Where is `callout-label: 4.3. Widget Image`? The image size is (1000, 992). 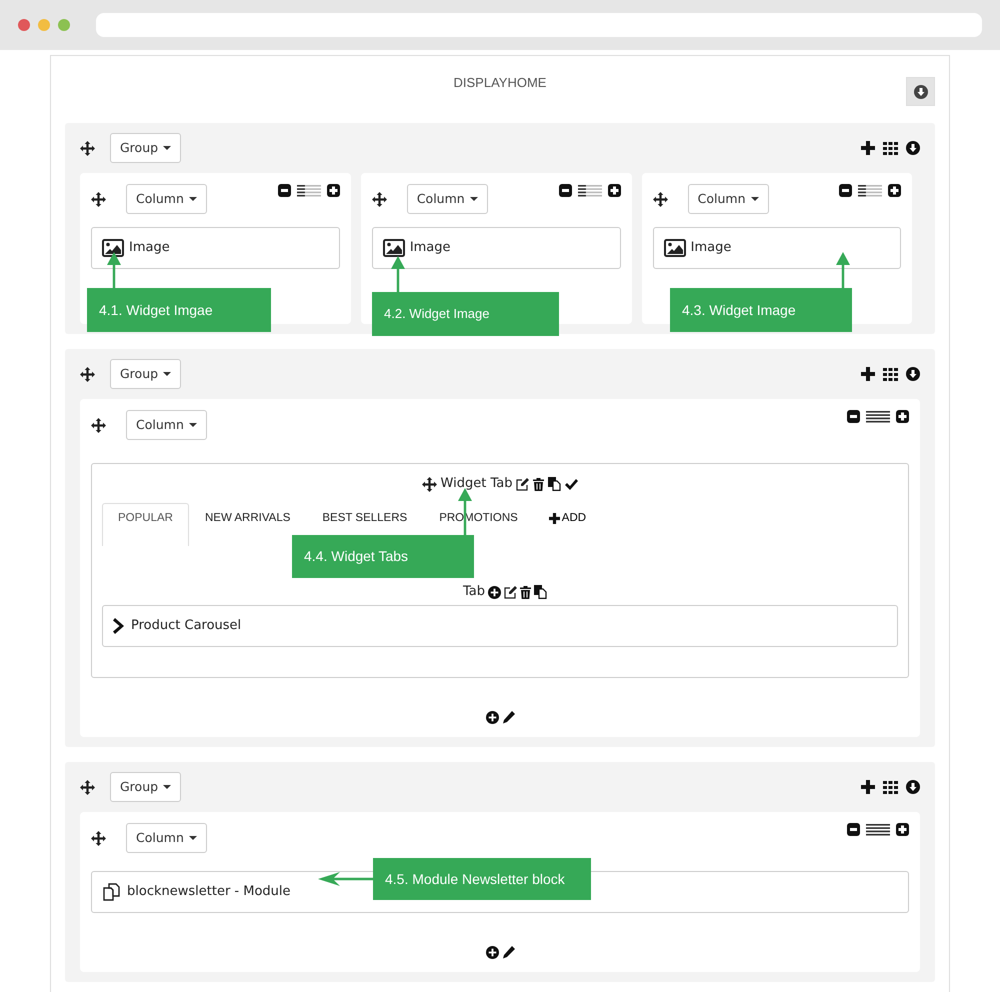
callout-label: 4.3. Widget Image is located at coordinates (761, 310).